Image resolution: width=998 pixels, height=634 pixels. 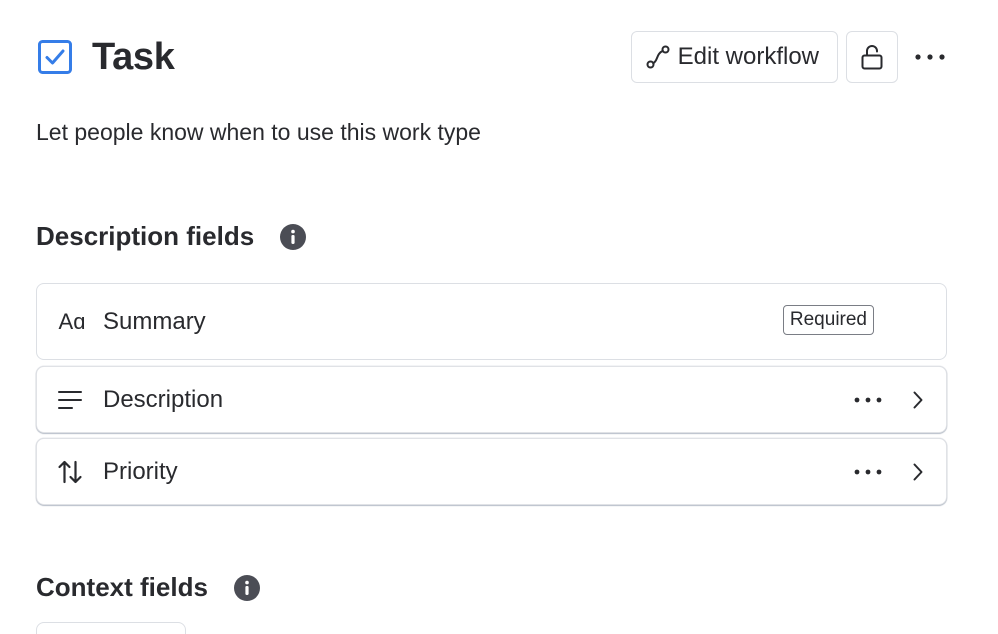 What do you see at coordinates (70, 400) in the screenshot?
I see `lines-icon` at bounding box center [70, 400].